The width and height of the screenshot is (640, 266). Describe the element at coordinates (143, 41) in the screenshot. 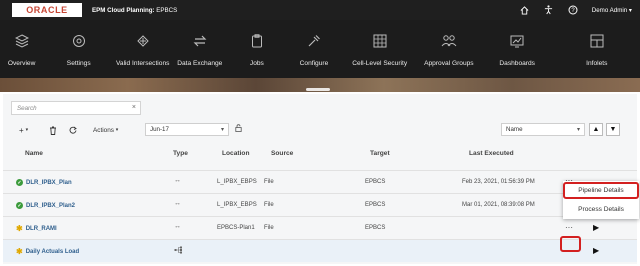

I see `valid-intersections-icon` at that location.